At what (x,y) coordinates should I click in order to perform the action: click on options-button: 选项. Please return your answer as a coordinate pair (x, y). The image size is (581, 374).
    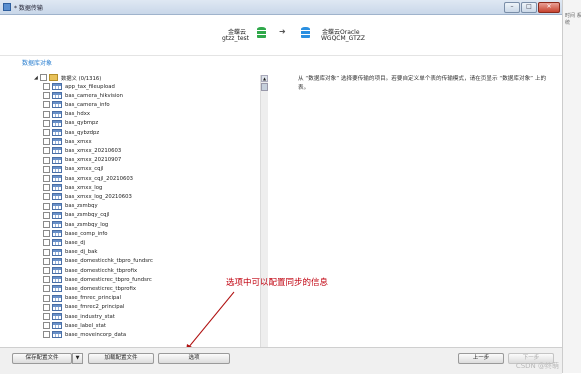
    Looking at the image, I should click on (194, 358).